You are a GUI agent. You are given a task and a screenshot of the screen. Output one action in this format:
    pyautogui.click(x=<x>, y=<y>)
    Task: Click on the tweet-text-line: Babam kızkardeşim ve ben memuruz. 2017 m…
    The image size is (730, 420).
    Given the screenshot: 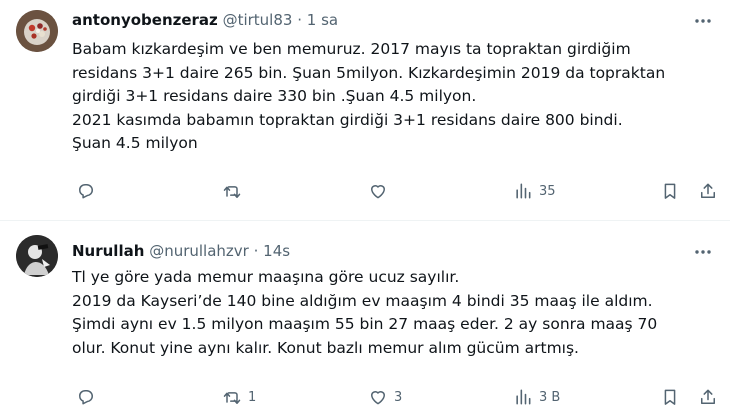 What is the action you would take?
    pyautogui.click(x=351, y=49)
    